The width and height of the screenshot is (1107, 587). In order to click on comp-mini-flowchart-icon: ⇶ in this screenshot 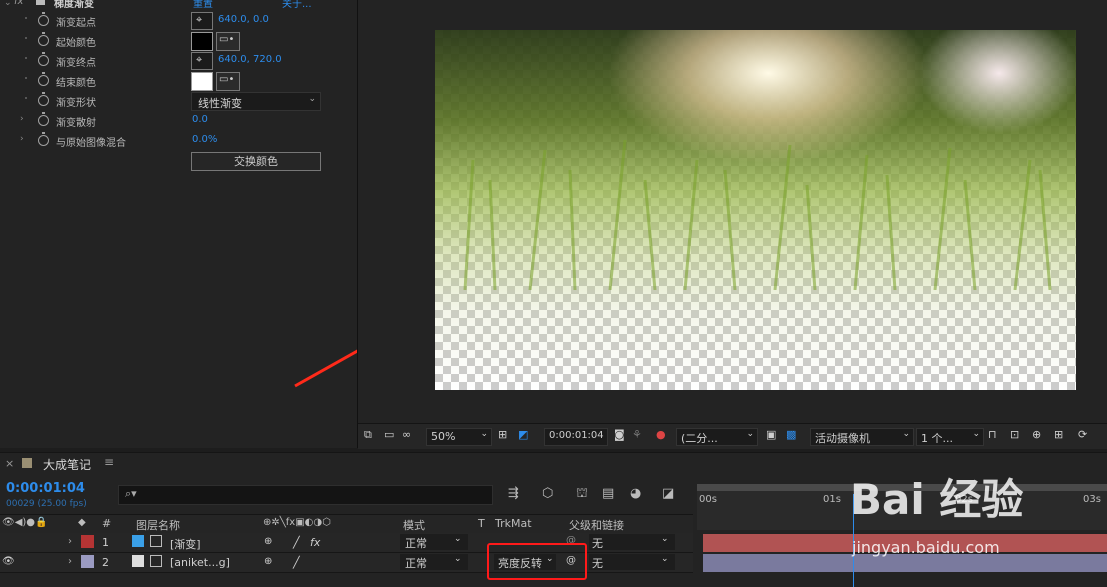, I will do `click(513, 493)`.